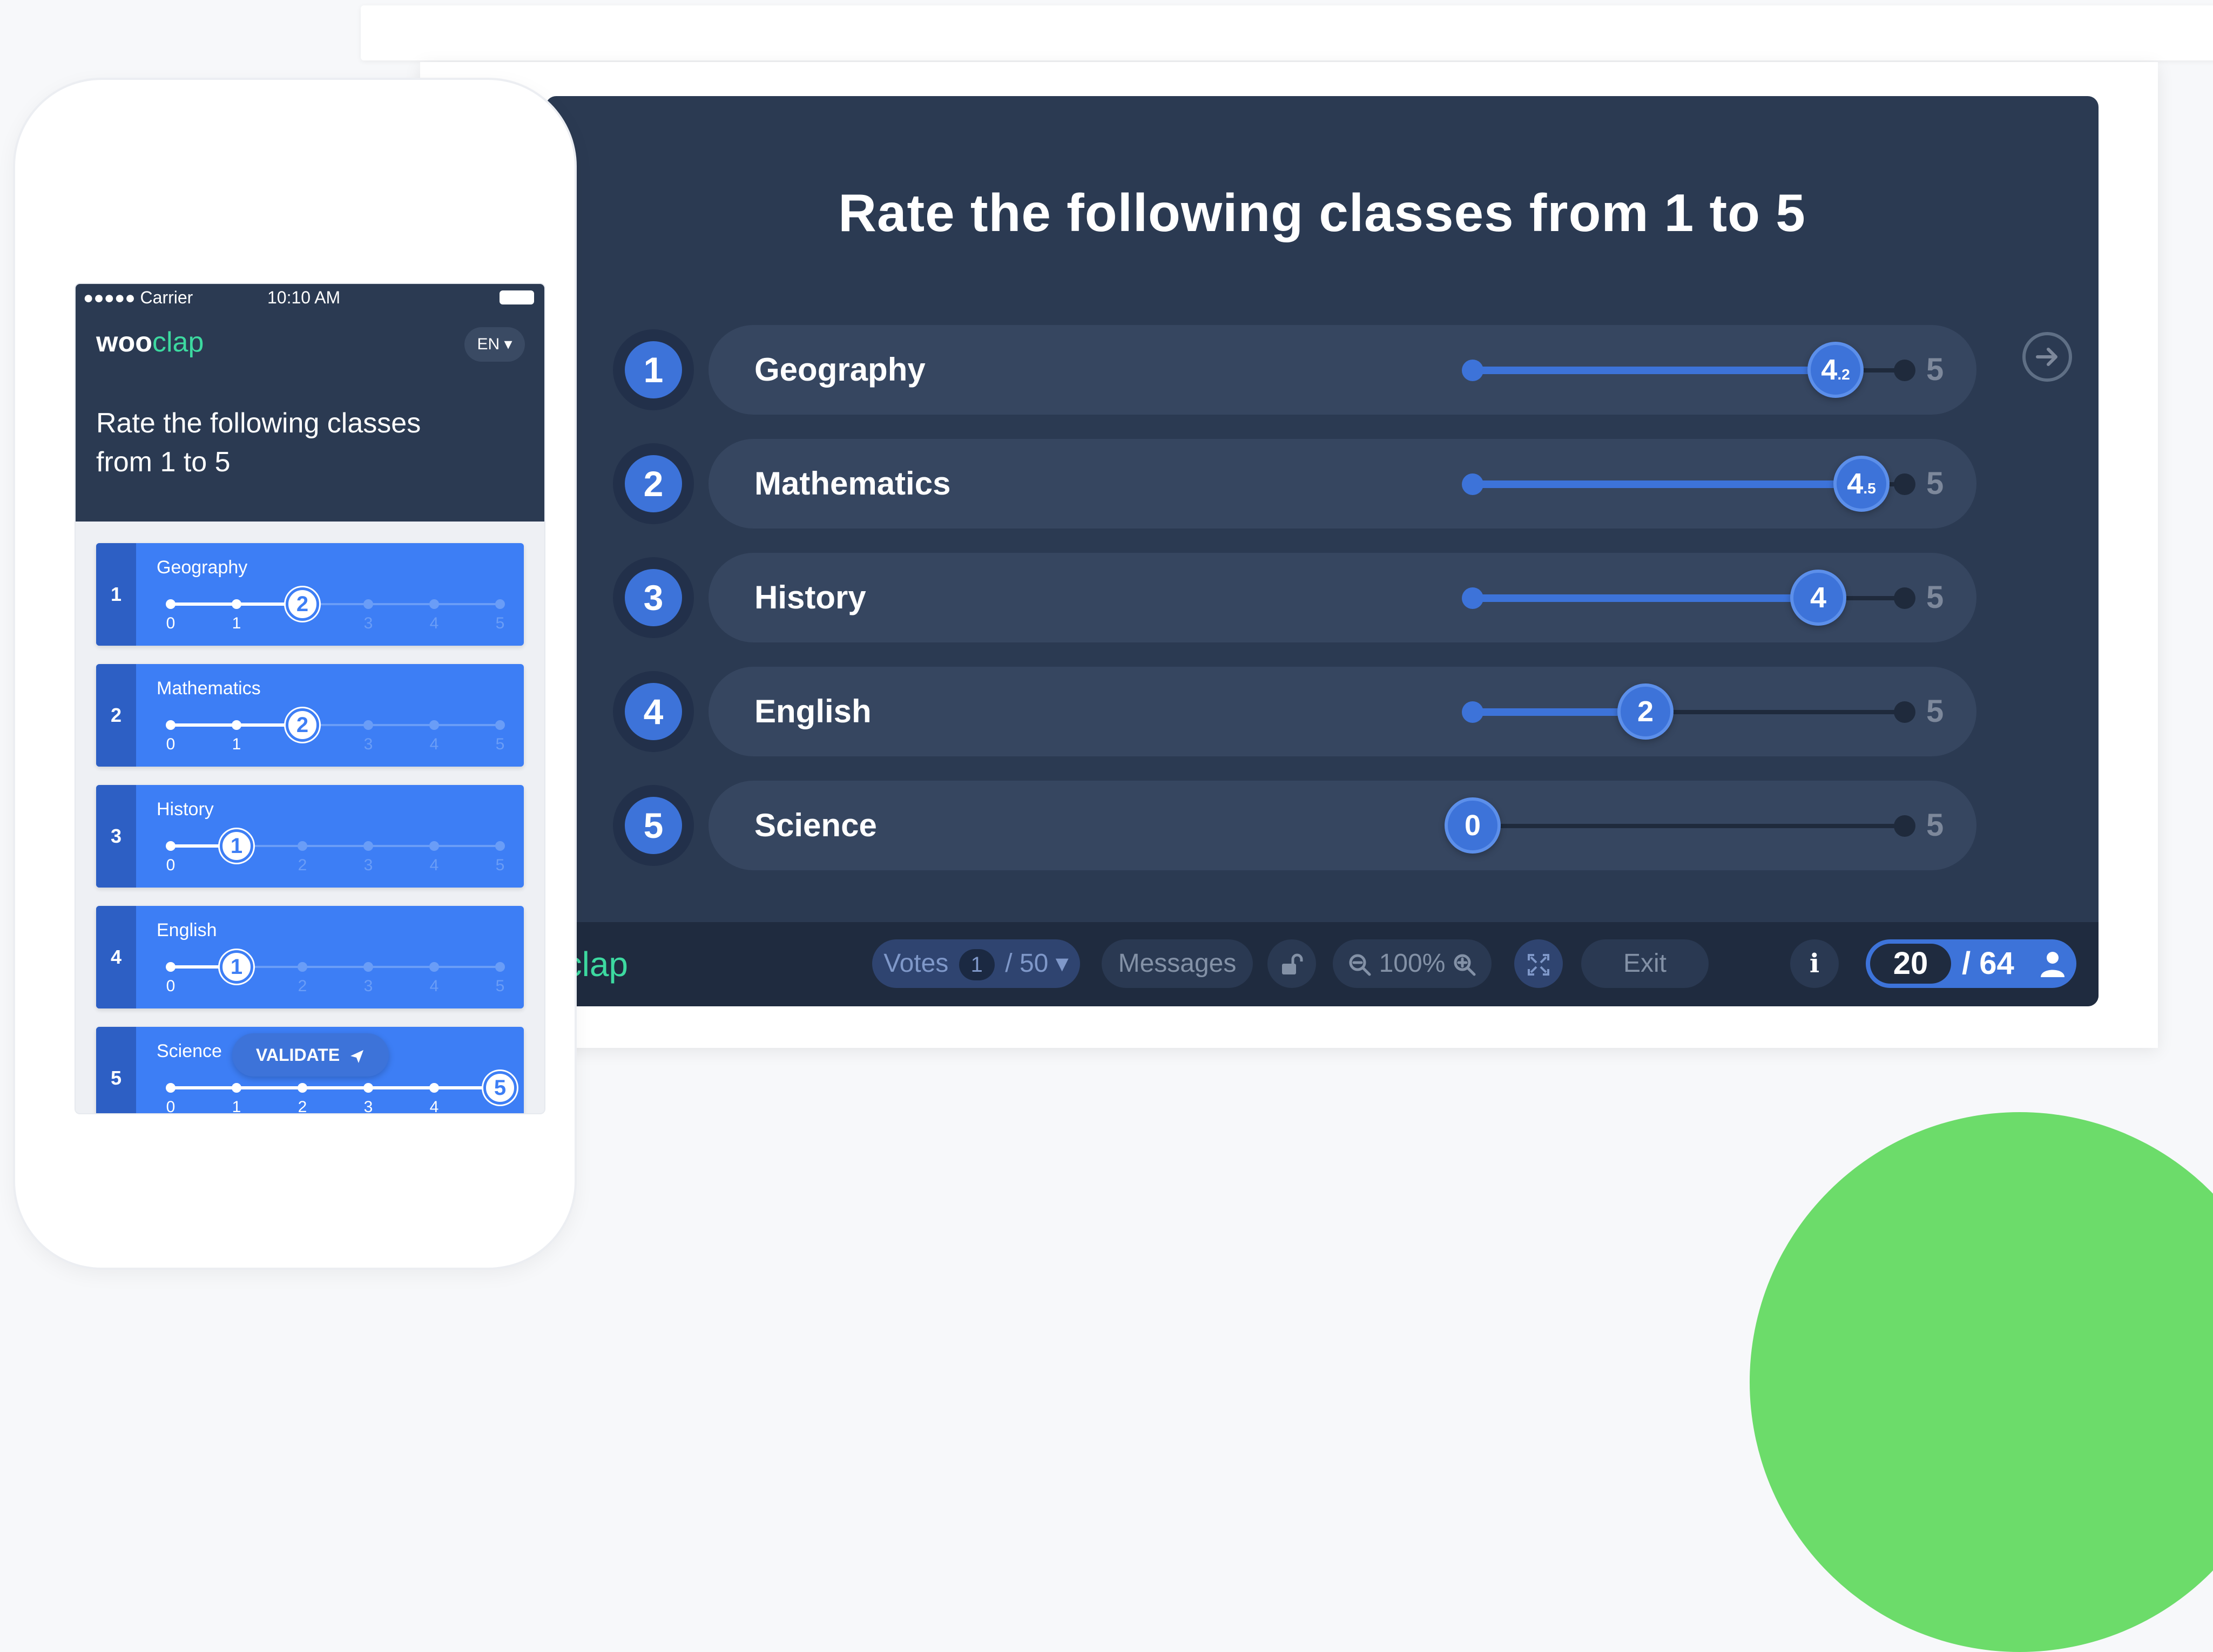  Describe the element at coordinates (297, 1055) in the screenshot. I see `validate-label: VALIDATE` at that location.